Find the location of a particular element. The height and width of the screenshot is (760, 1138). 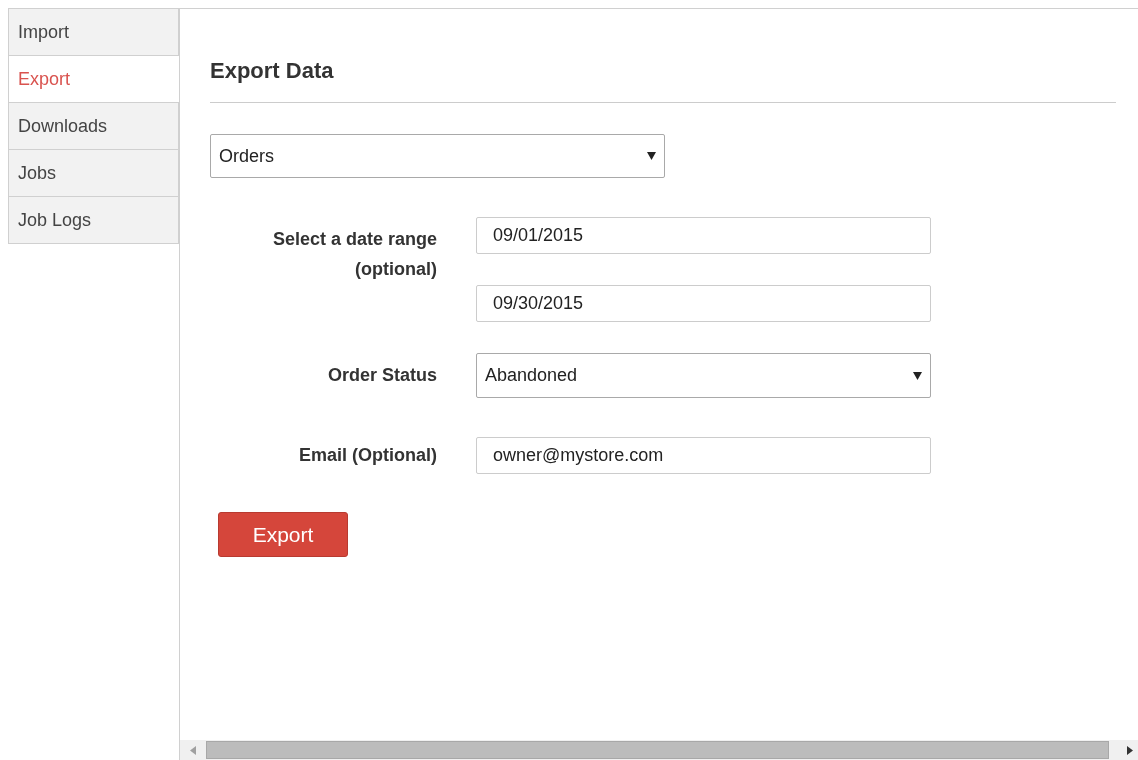

export-type-select: Orders is located at coordinates (437, 156).